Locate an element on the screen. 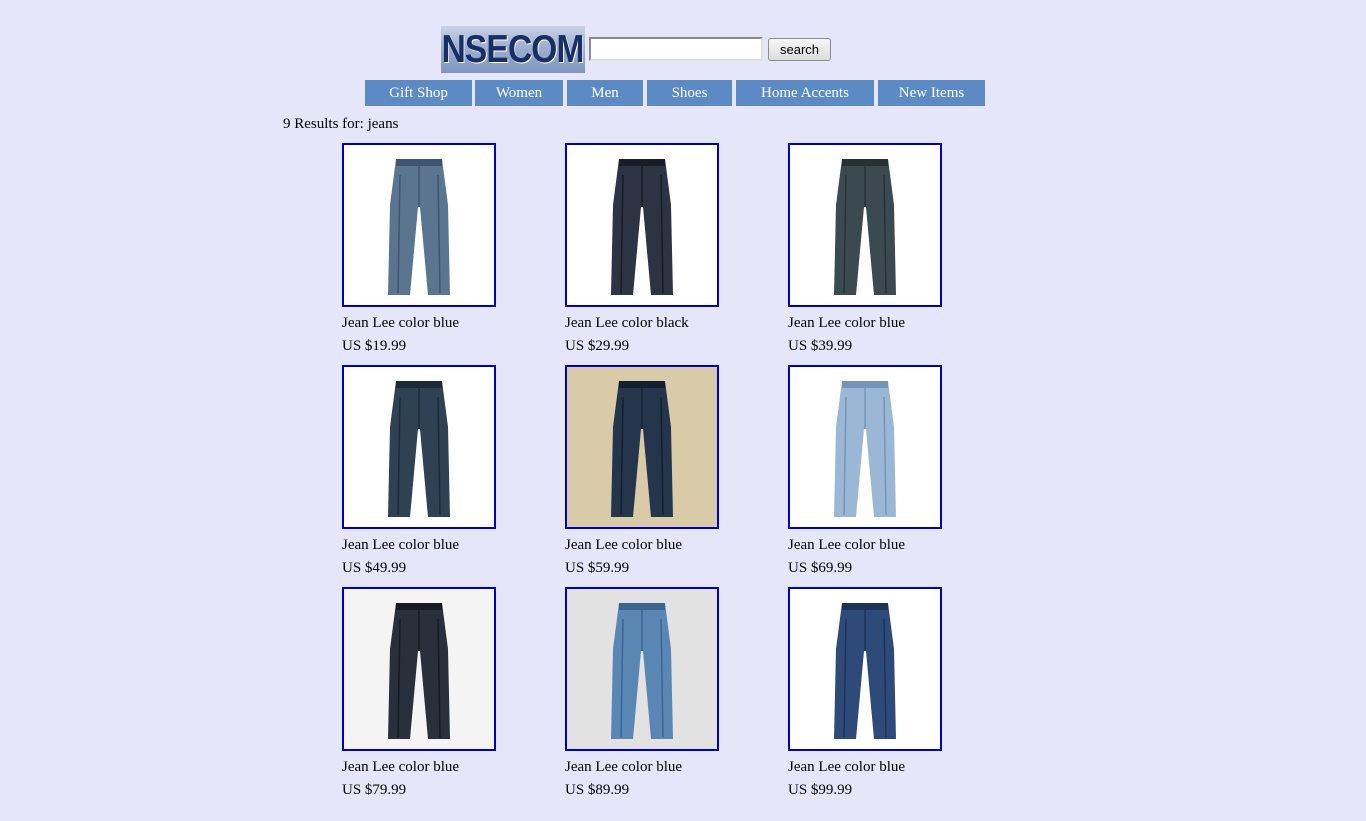 The height and width of the screenshot is (821, 1366). cuffed-capri-jeans-icon is located at coordinates (865, 669).